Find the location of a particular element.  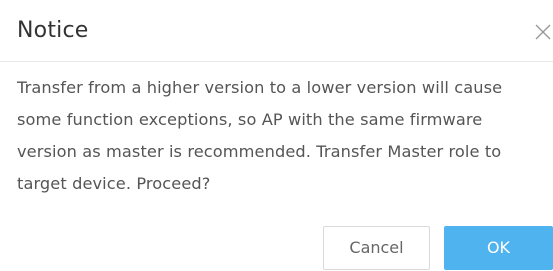

cancel-button: Cancel is located at coordinates (376, 248).